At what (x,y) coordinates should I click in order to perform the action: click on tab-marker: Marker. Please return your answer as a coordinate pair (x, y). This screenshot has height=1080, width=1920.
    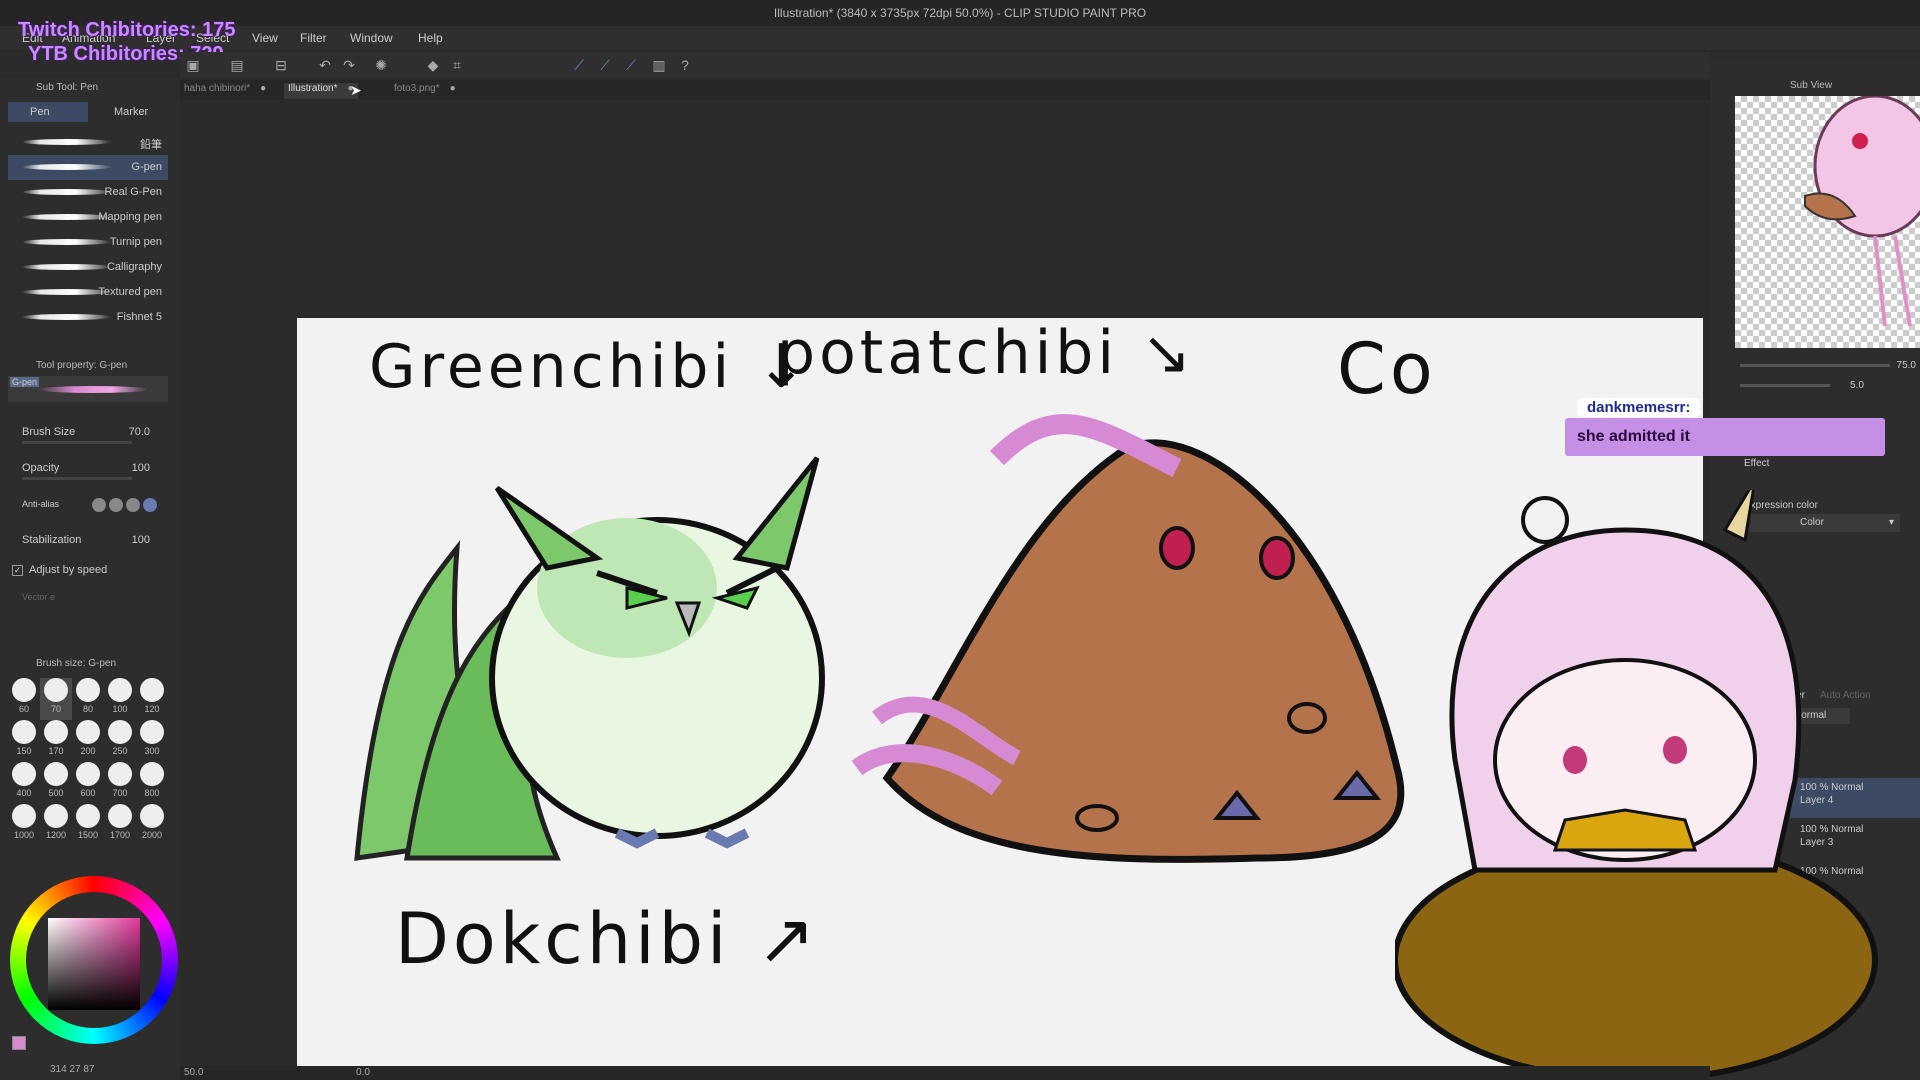
    Looking at the image, I should click on (132, 112).